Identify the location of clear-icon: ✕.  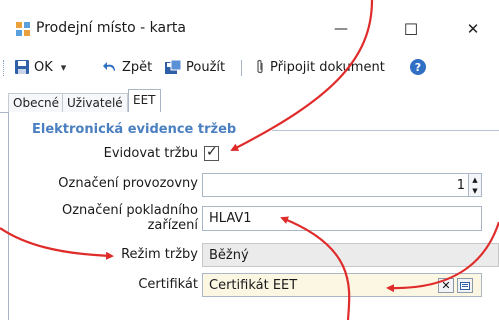
(446, 285).